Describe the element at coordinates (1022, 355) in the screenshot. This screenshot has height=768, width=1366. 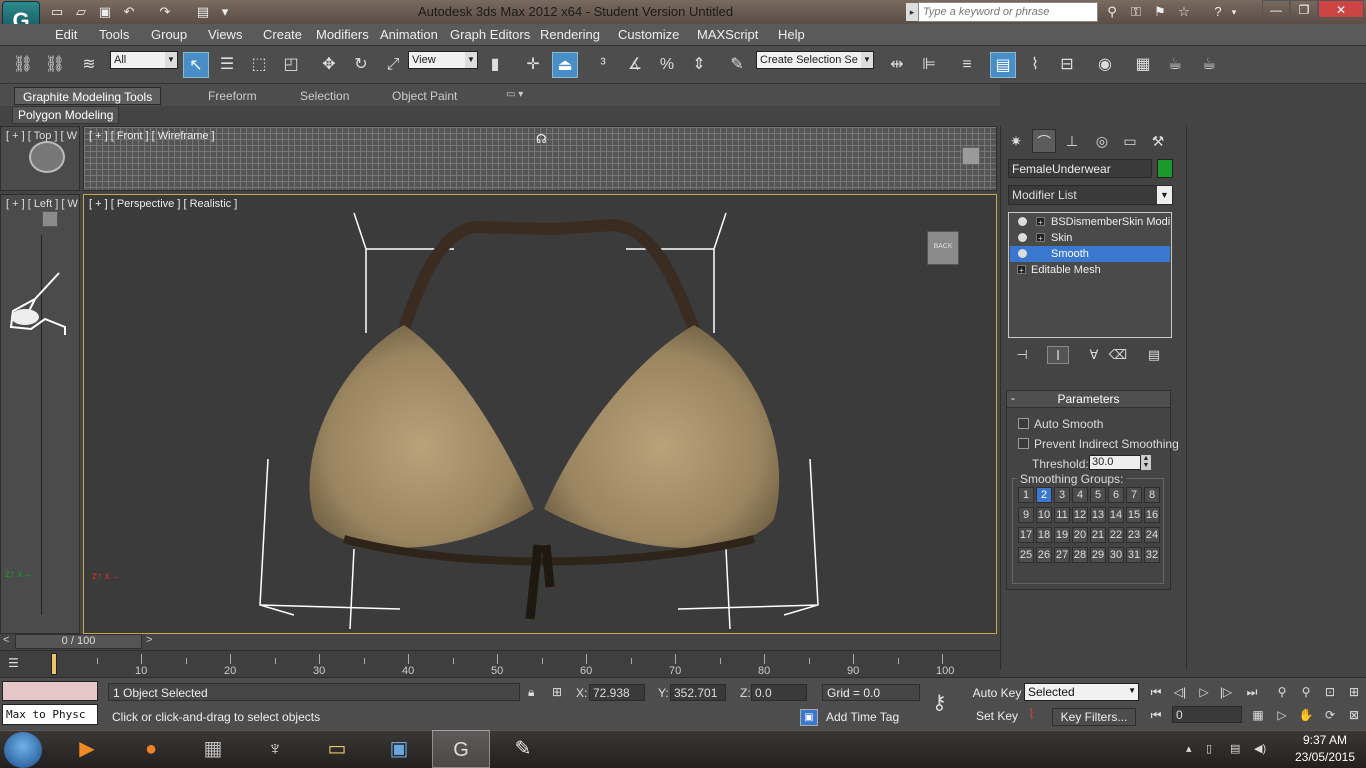
I see `pin-stack-icon: ⊣` at that location.